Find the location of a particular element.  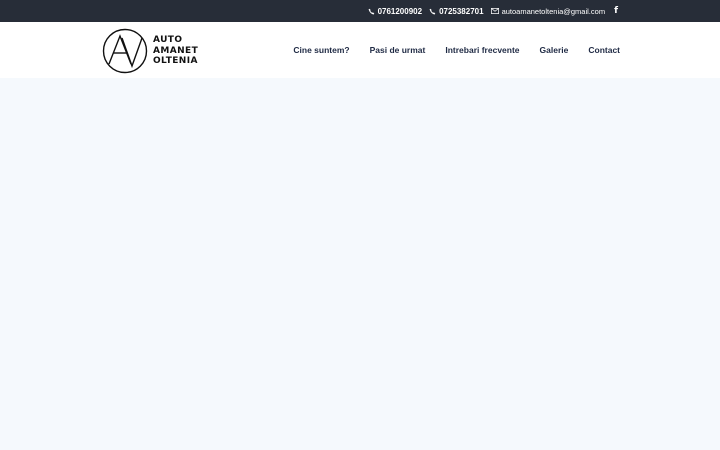

facebook-link: f is located at coordinates (616, 11).